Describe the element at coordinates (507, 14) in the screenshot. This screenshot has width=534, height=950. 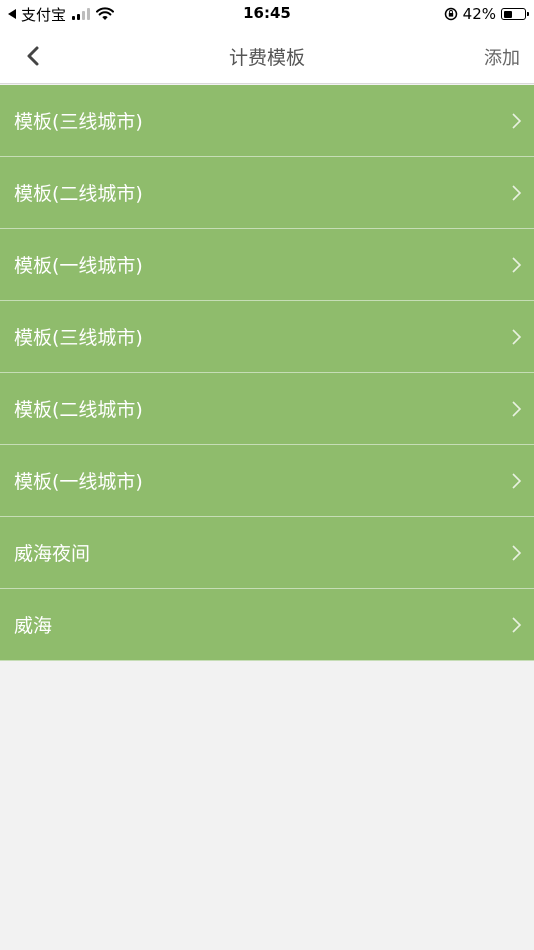
I see `battery-fill` at that location.